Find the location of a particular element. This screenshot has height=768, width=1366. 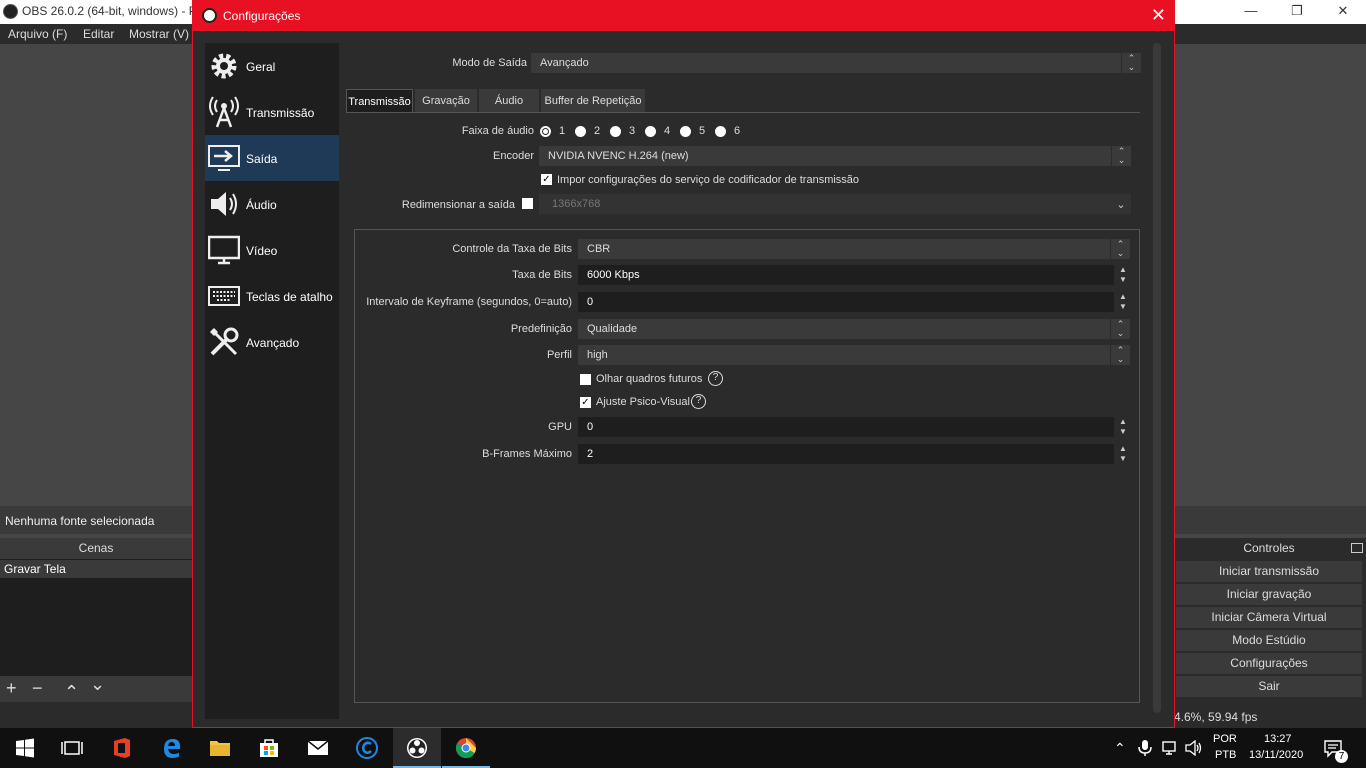

encoder-select: NVIDIA NVENC H.264 (new) ⌃ ⌄ is located at coordinates (835, 156).